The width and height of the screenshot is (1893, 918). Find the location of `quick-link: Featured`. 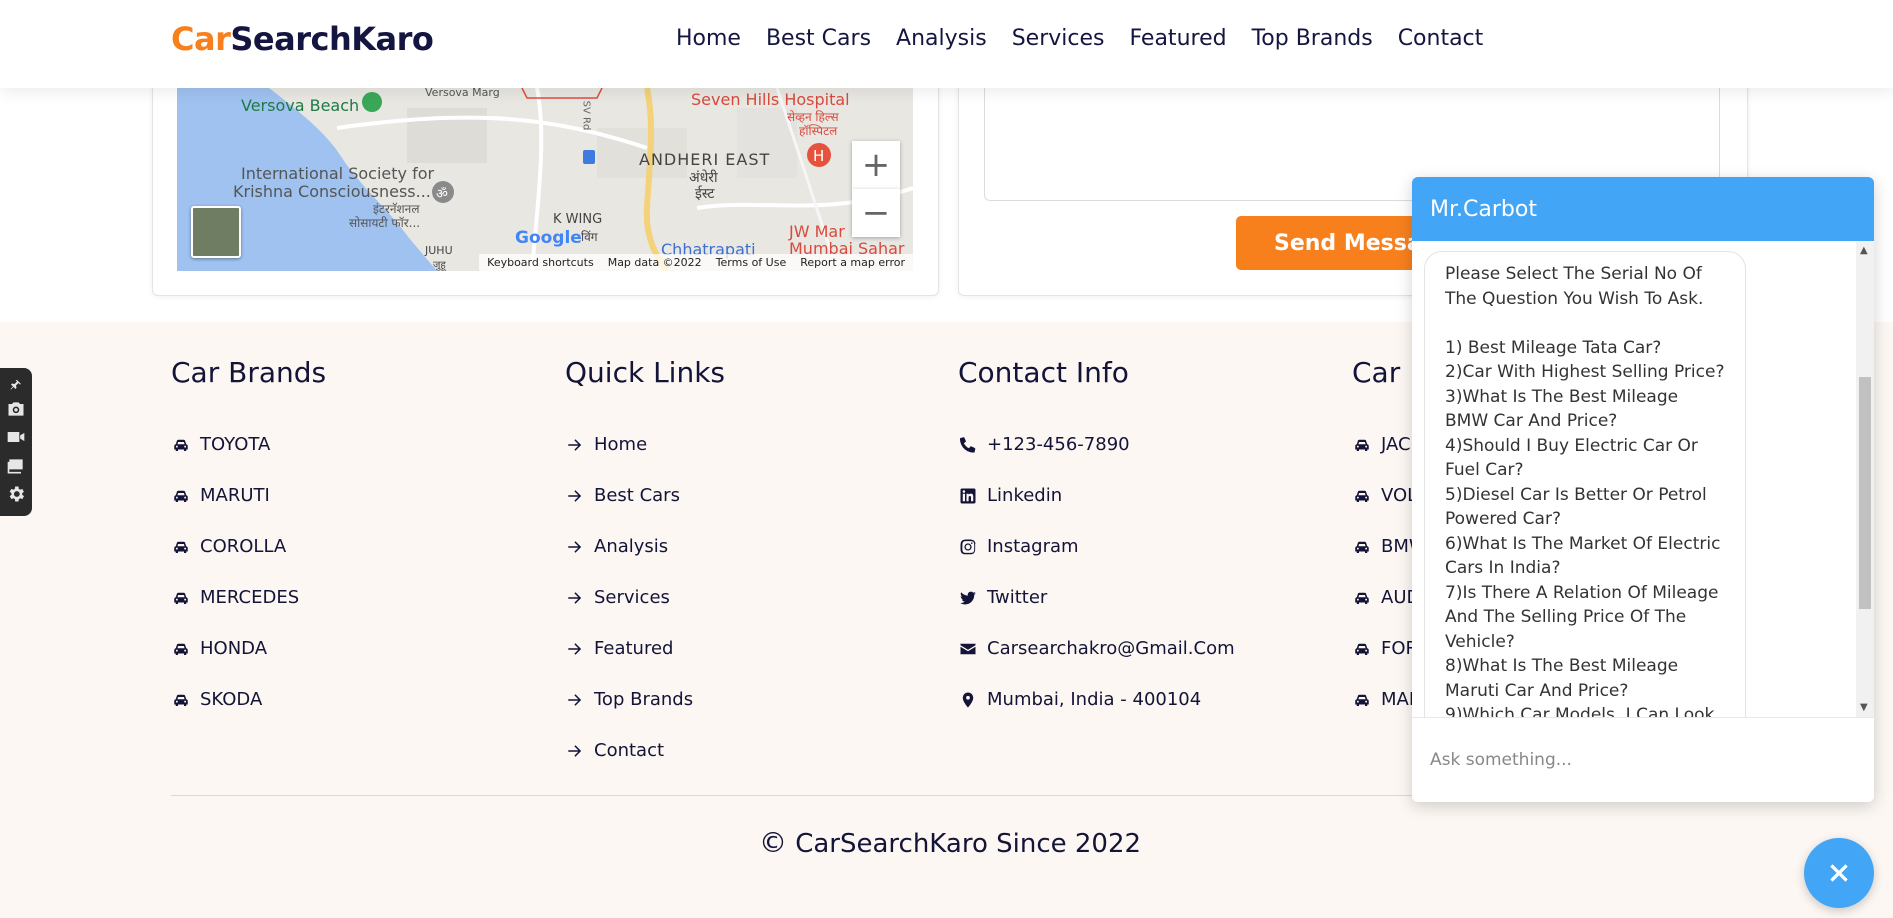

quick-link: Featured is located at coordinates (645, 648).